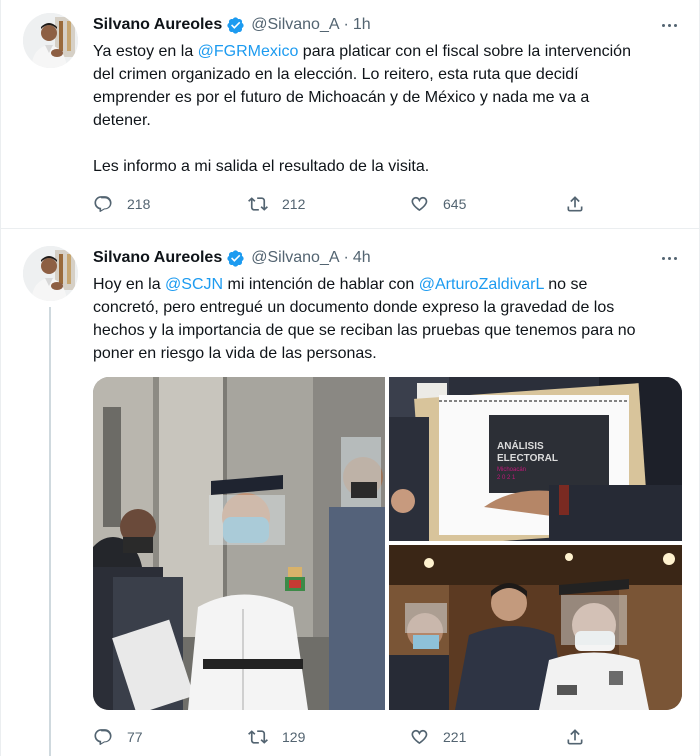 Image resolution: width=700 pixels, height=756 pixels. Describe the element at coordinates (520, 445) in the screenshot. I see `document-title-1: ANÁLISIS` at that location.